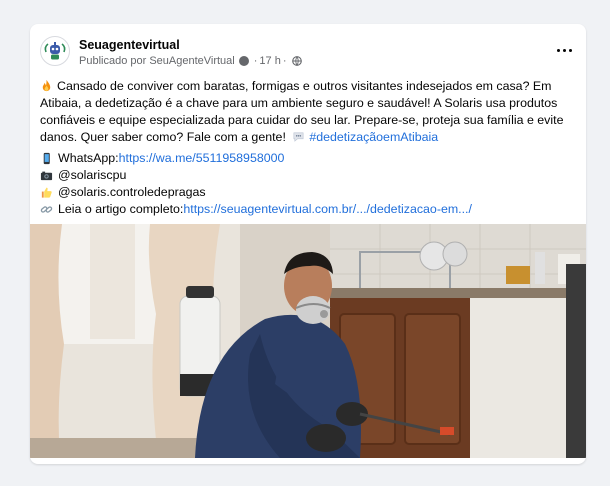 The width and height of the screenshot is (610, 486). I want to click on whatsapp-link: https://wa.me/5511958958000, so click(202, 158).